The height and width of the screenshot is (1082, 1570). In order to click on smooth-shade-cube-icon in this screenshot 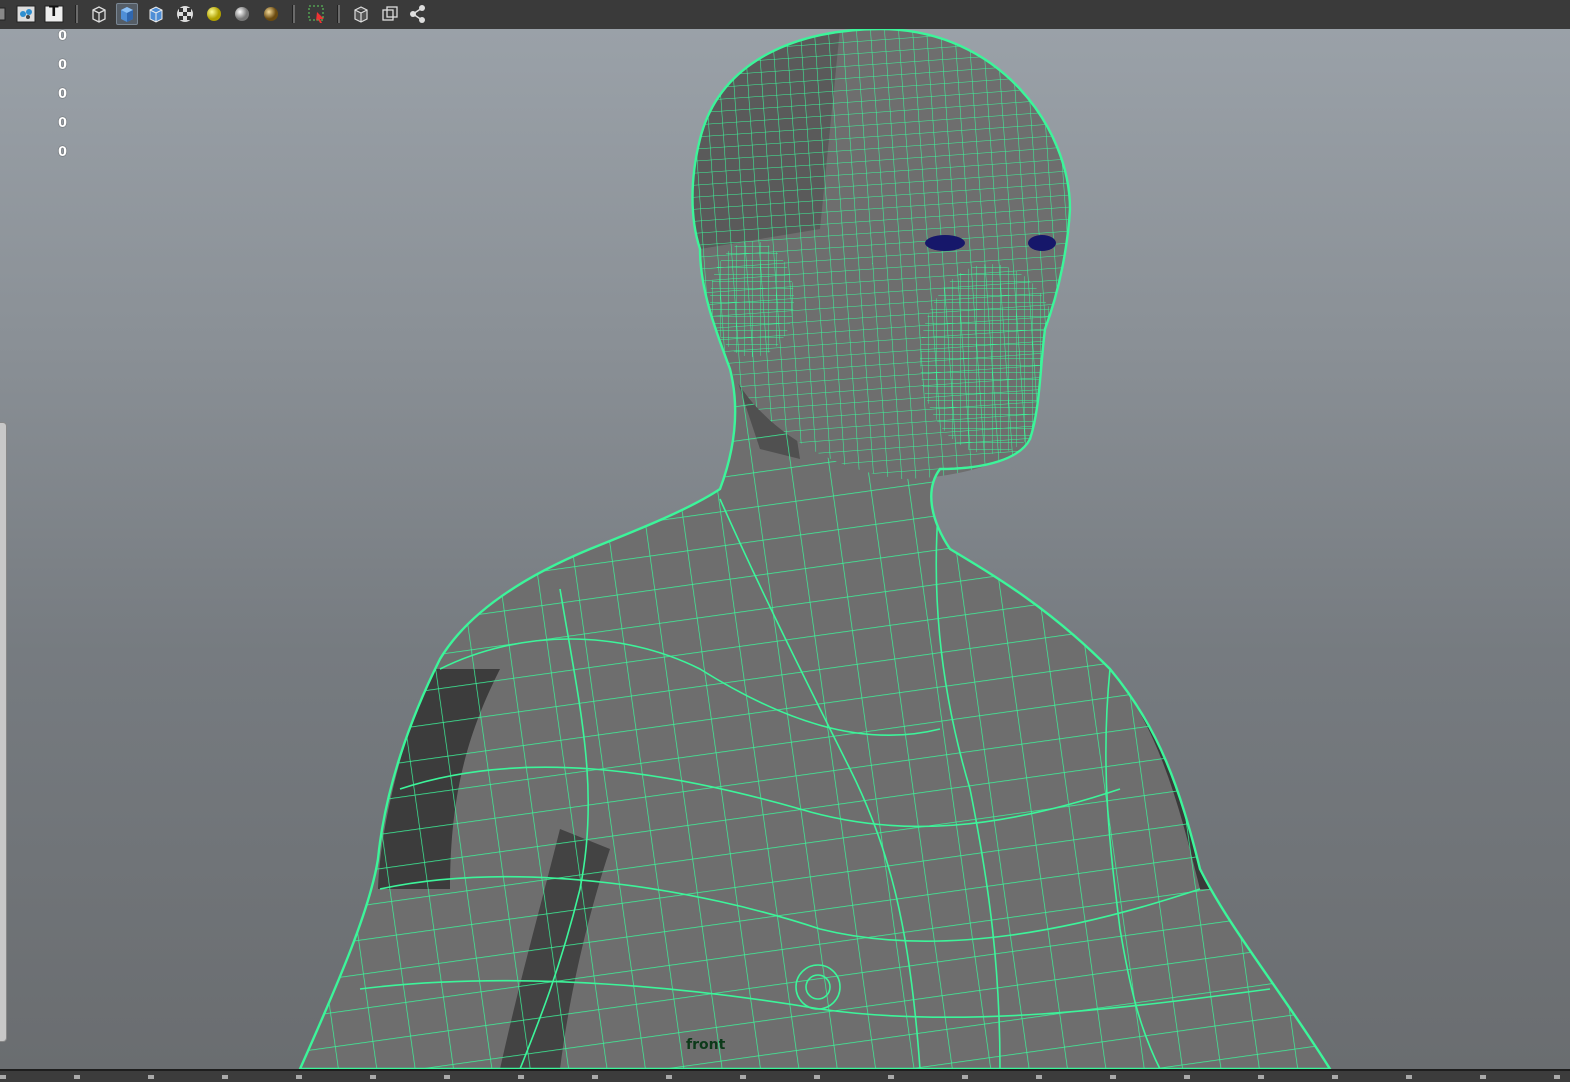, I will do `click(127, 14)`.